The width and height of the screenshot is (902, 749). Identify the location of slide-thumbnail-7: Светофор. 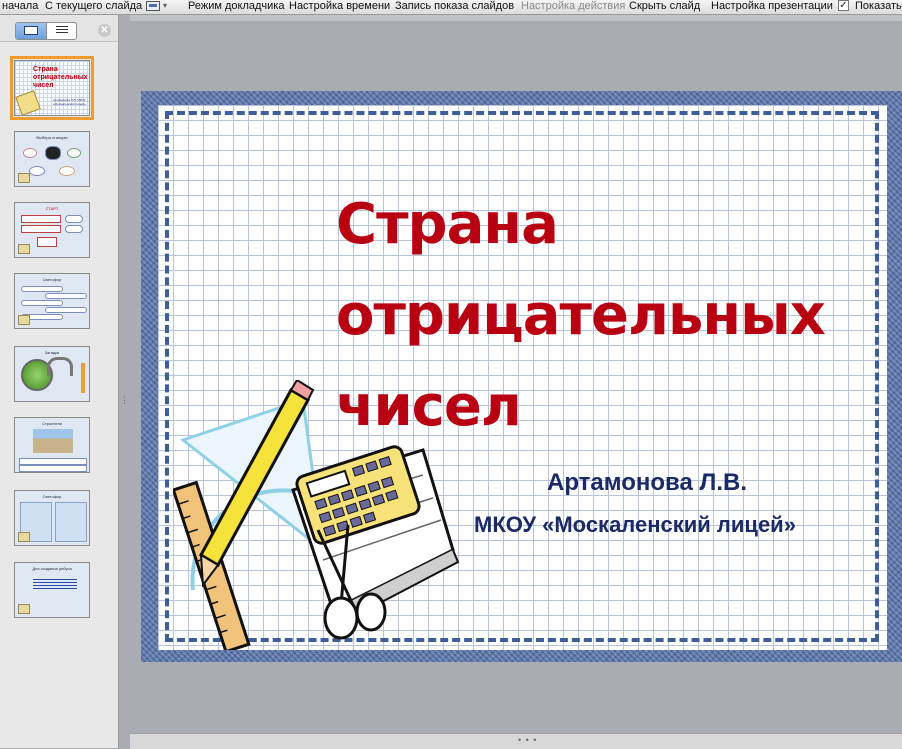
(52, 518).